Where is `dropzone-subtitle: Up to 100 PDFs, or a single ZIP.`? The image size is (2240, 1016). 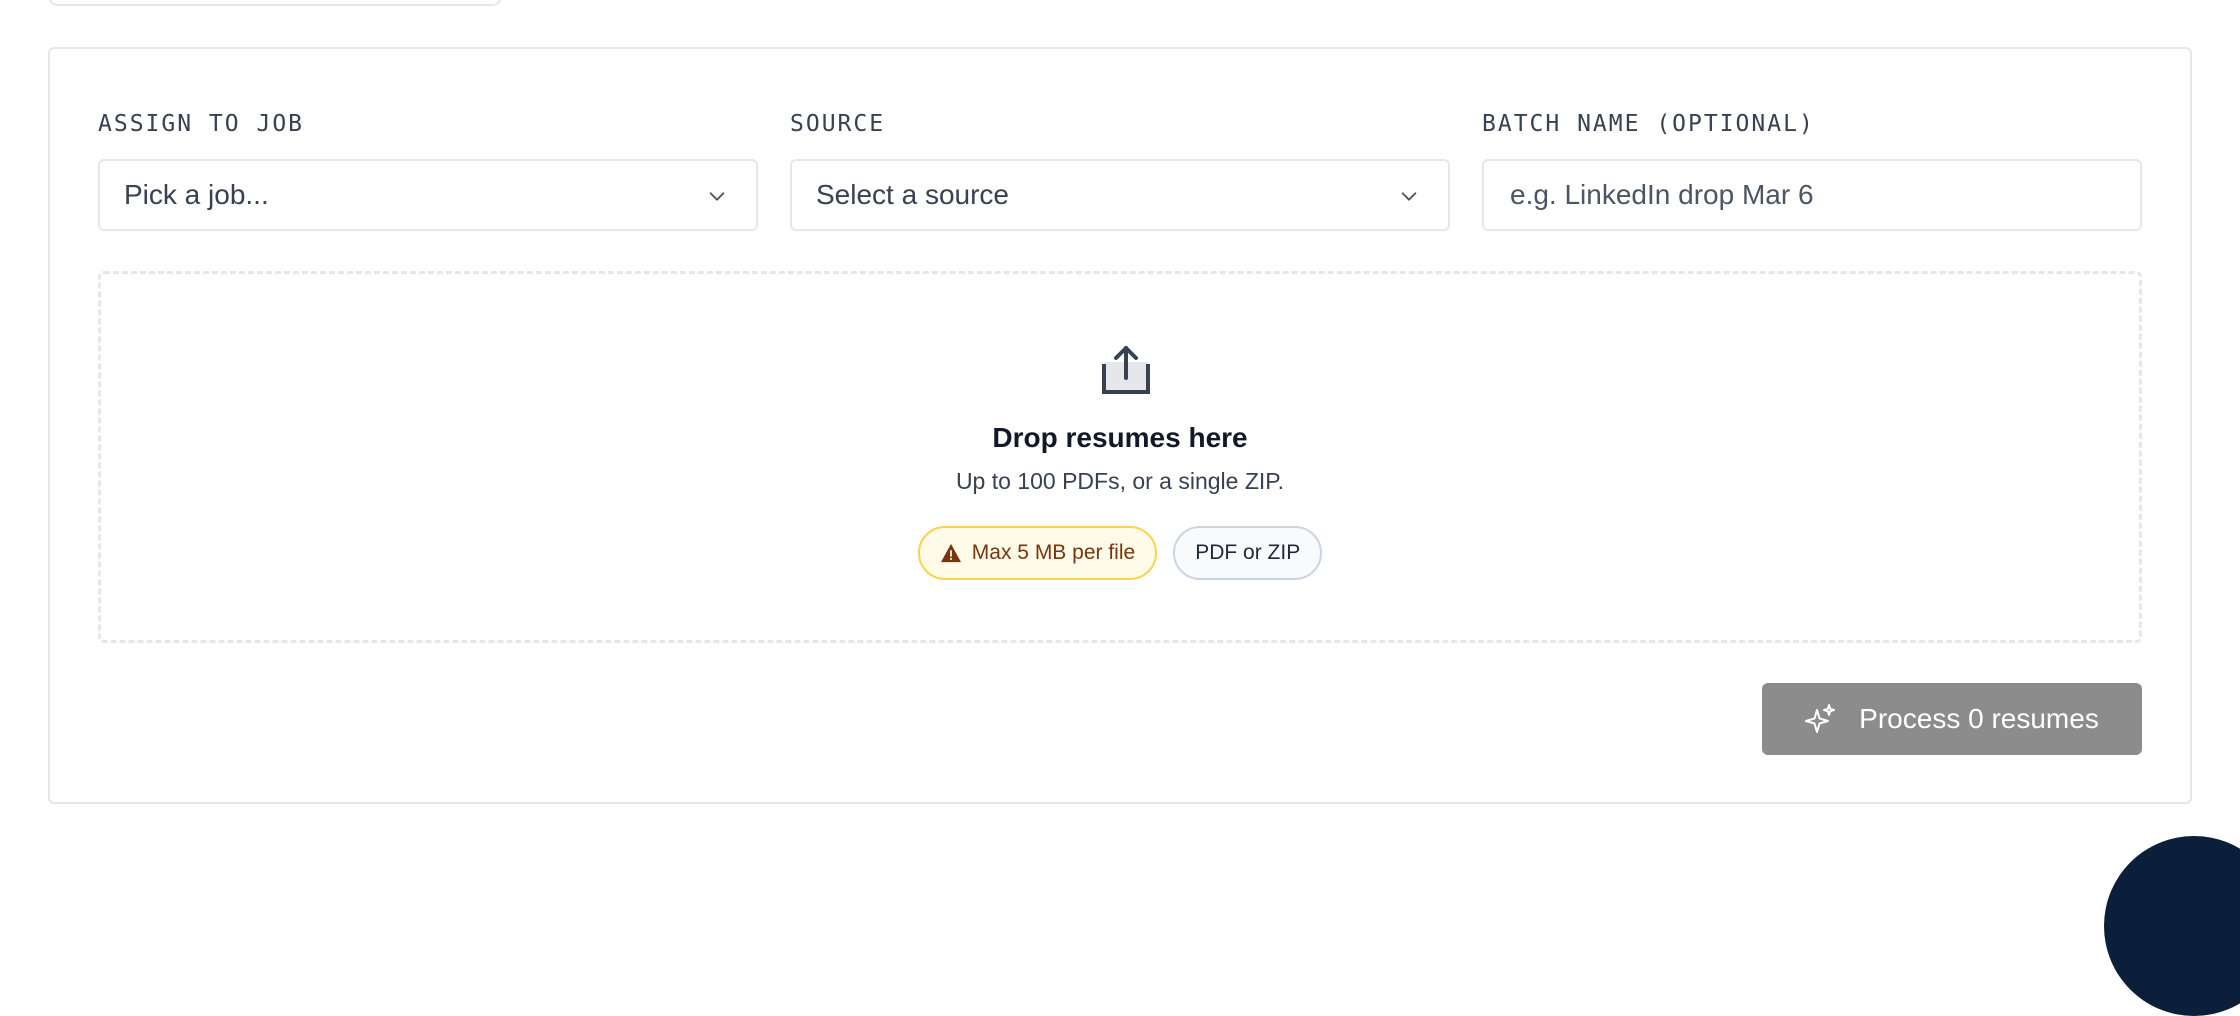 dropzone-subtitle: Up to 100 PDFs, or a single ZIP. is located at coordinates (1120, 481).